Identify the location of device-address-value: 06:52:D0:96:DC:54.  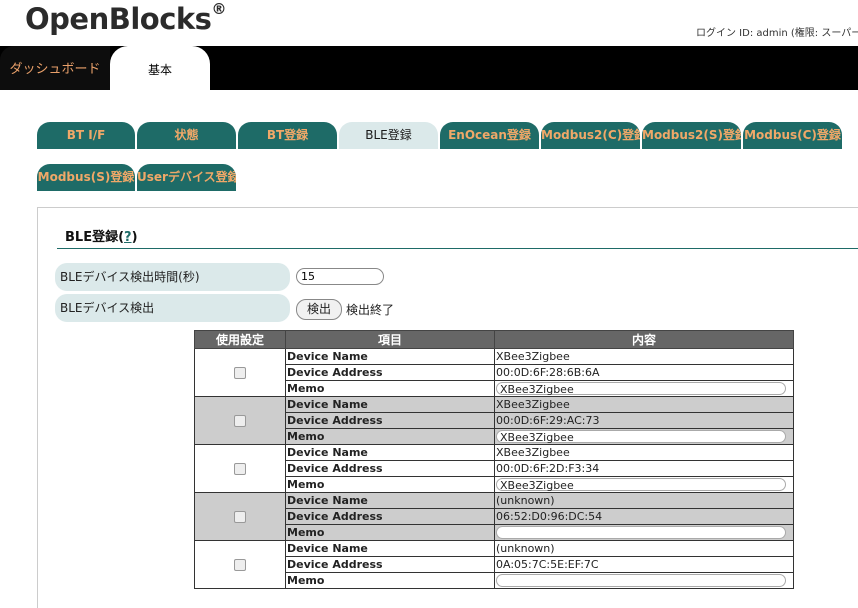
(644, 516).